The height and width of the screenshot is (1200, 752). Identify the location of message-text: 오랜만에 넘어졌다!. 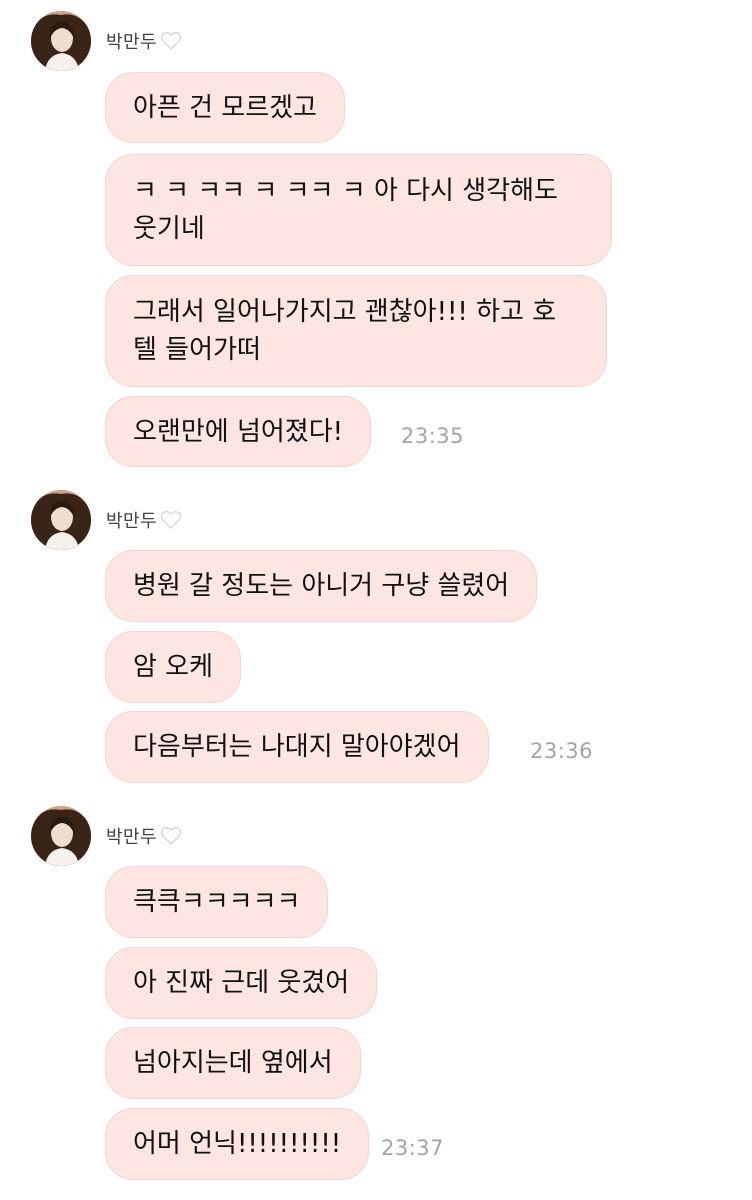
(238, 431).